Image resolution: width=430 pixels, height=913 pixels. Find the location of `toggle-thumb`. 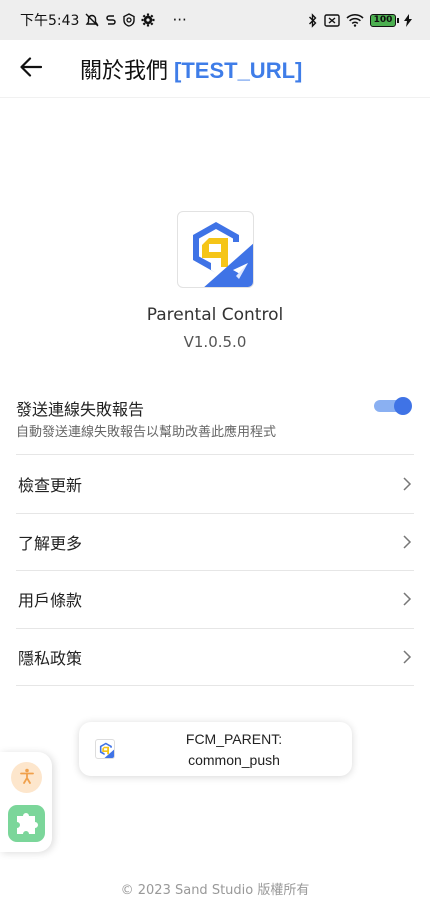

toggle-thumb is located at coordinates (403, 406).